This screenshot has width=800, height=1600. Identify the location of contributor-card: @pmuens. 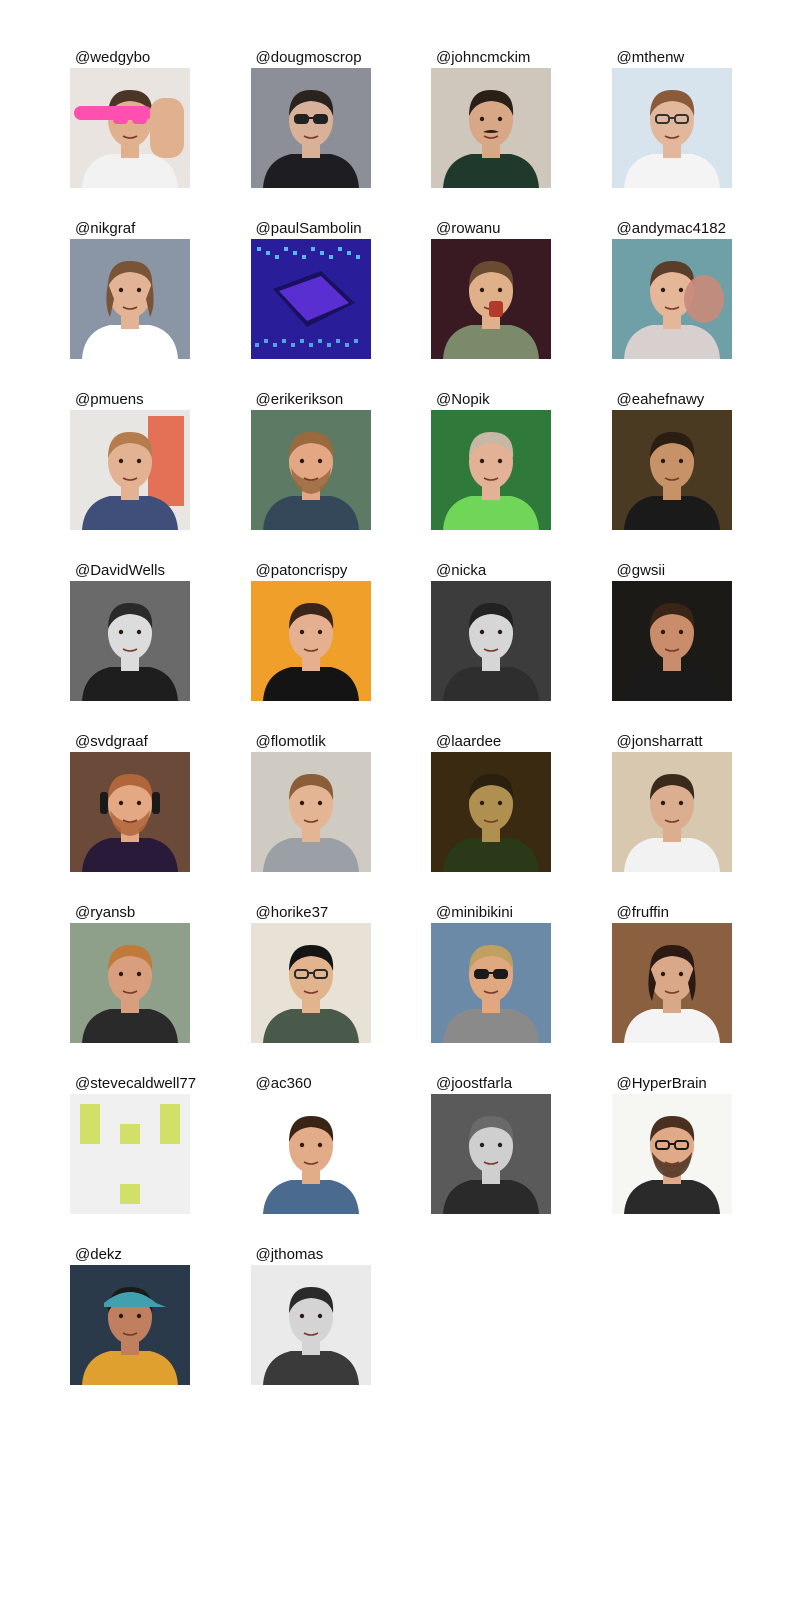
(130, 460).